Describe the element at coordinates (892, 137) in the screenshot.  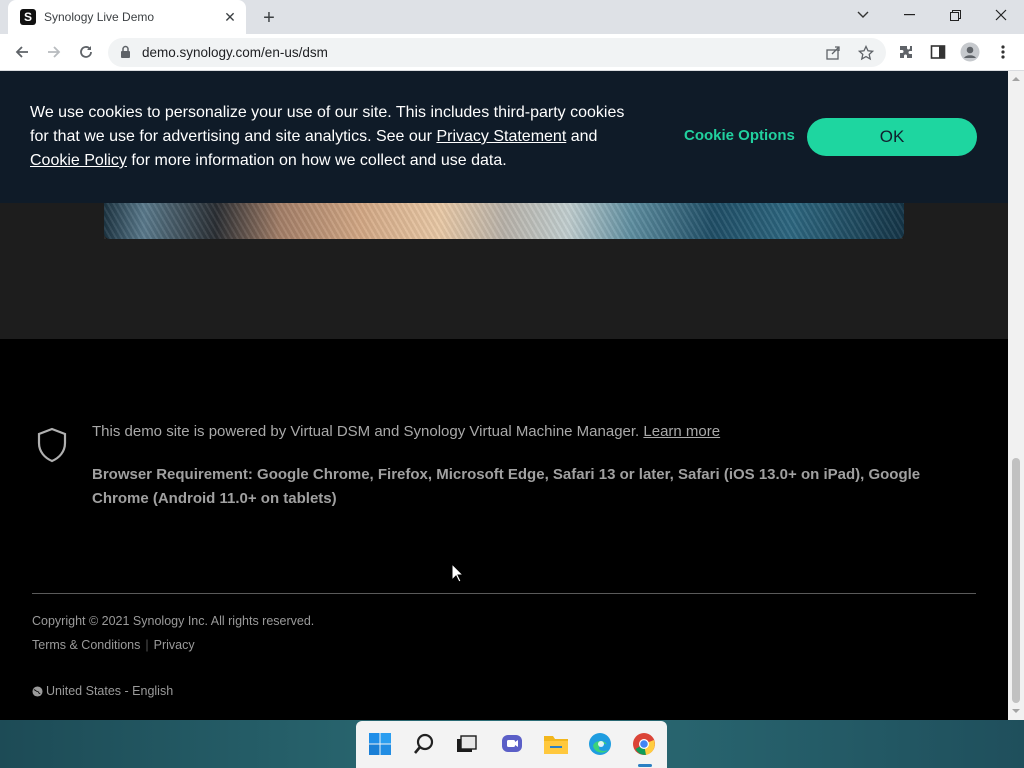
I see `ok-button: OK` at that location.